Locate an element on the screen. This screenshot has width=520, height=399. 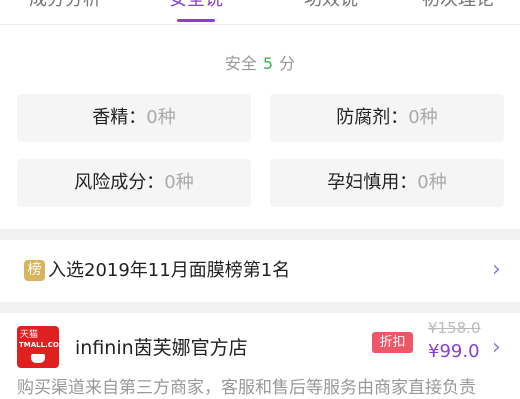
ingredient-name: 香精 is located at coordinates (110, 117).